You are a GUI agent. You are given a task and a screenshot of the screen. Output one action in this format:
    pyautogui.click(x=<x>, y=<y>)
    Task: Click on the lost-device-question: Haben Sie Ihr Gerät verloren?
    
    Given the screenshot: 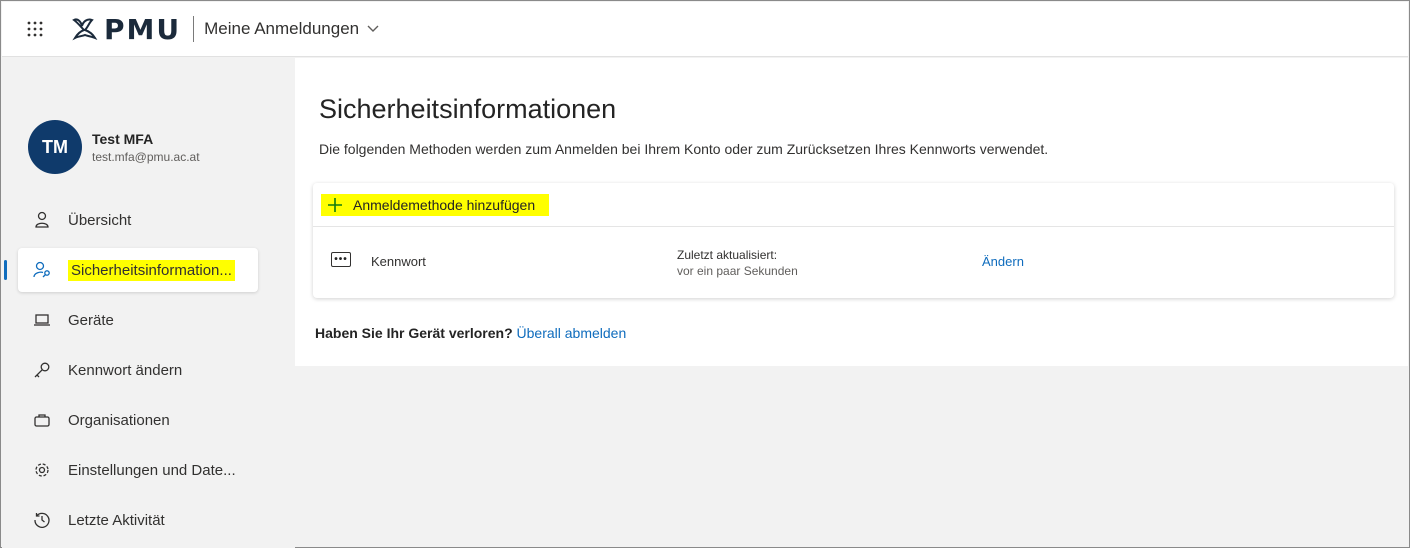 What is the action you would take?
    pyautogui.click(x=414, y=333)
    